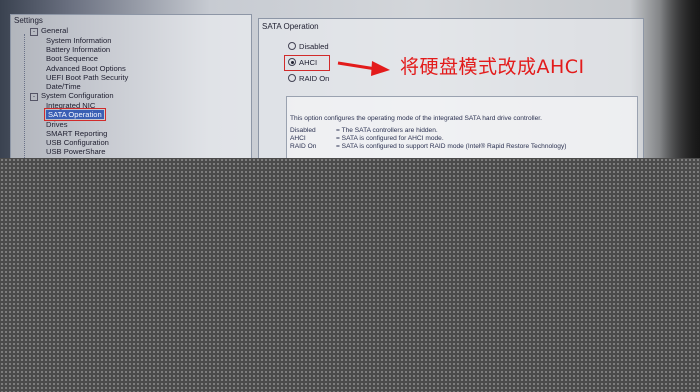 The height and width of the screenshot is (392, 700). I want to click on definition-key: AHCI, so click(298, 138).